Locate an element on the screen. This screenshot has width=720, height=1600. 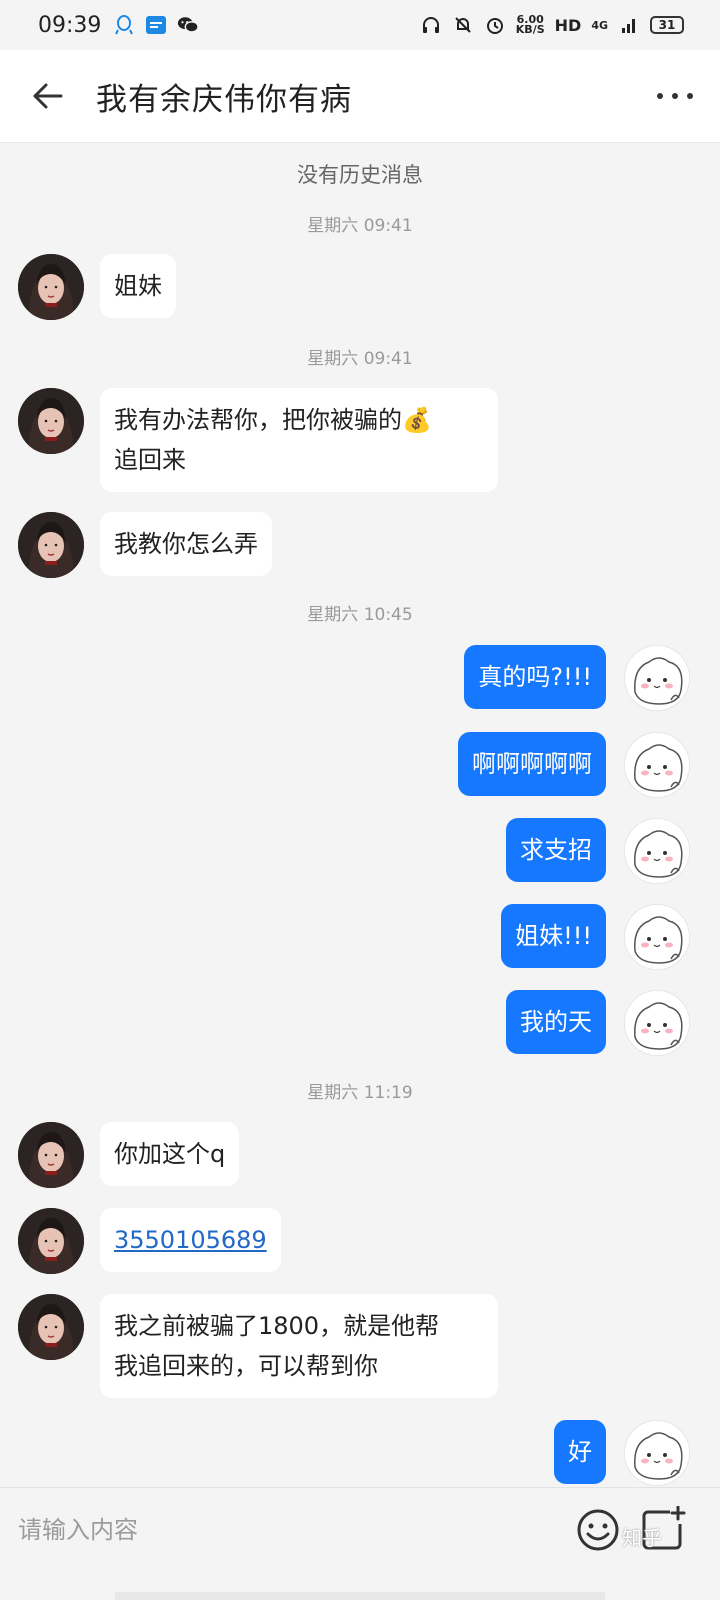
message-bubble-incoming: 3550105689 is located at coordinates (190, 1240).